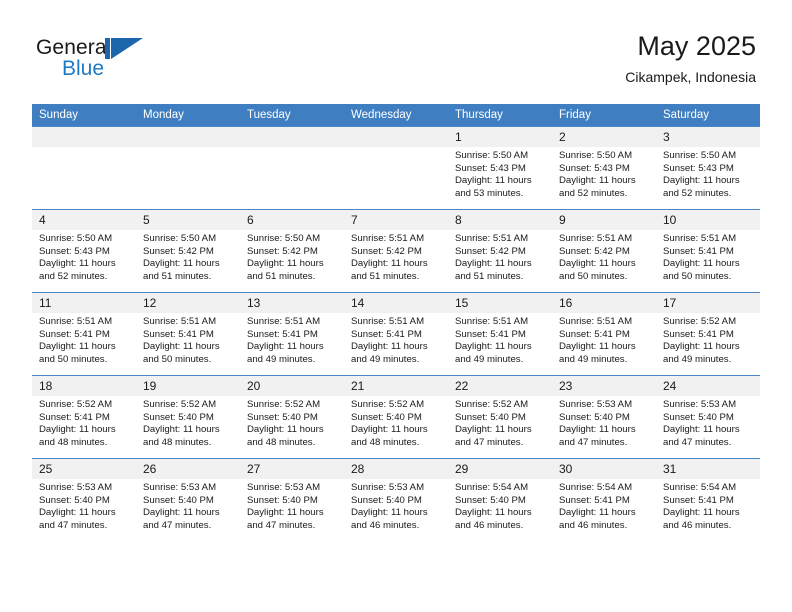 The image size is (792, 612). I want to click on day-number: 11, so click(84, 303).